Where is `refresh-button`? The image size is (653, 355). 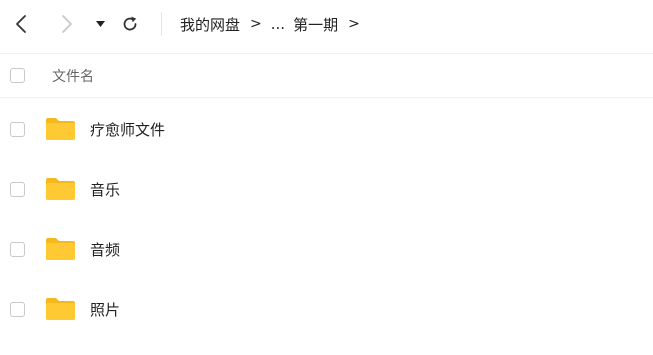
refresh-button is located at coordinates (130, 24).